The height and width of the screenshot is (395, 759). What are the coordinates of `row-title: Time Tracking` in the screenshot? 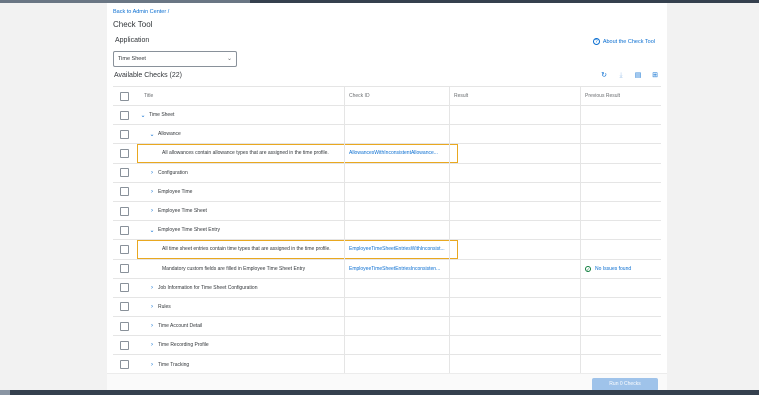 It's located at (174, 364).